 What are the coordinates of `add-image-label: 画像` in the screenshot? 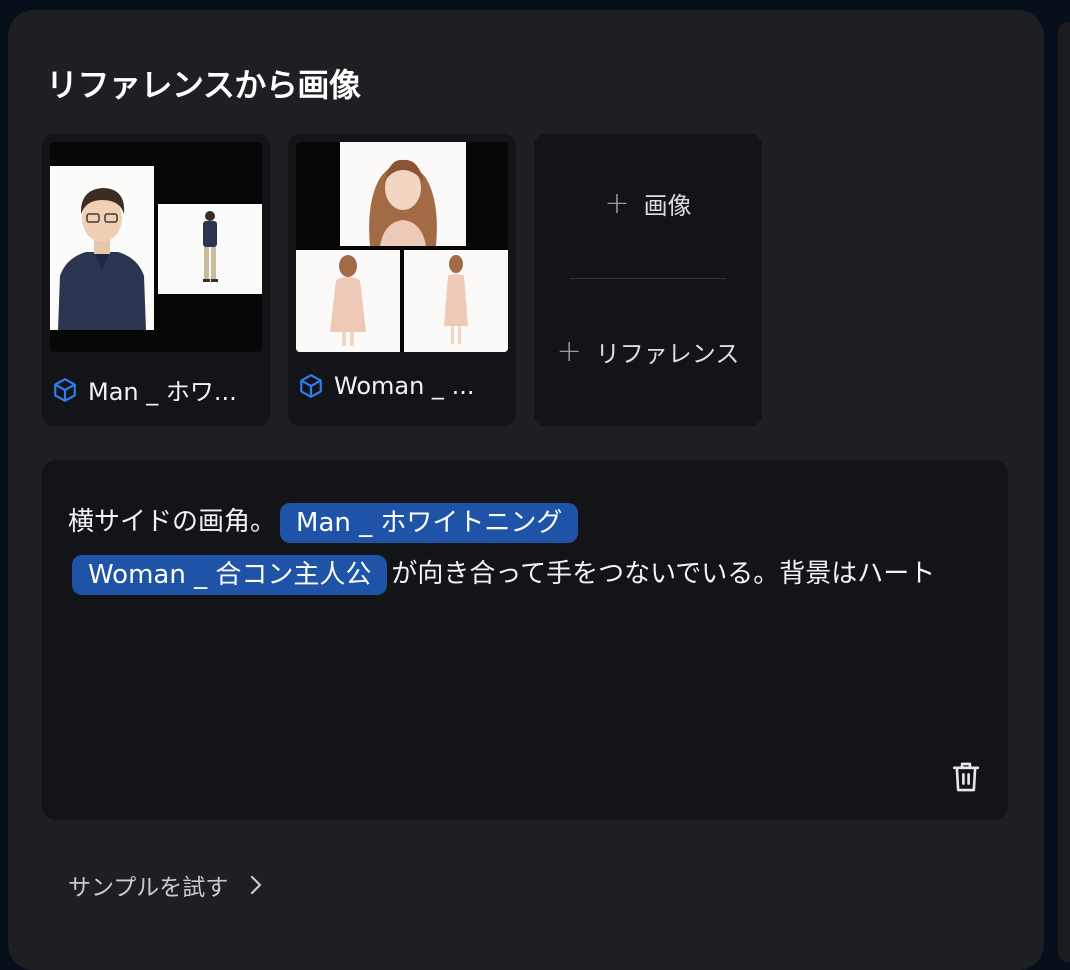 It's located at (667, 206).